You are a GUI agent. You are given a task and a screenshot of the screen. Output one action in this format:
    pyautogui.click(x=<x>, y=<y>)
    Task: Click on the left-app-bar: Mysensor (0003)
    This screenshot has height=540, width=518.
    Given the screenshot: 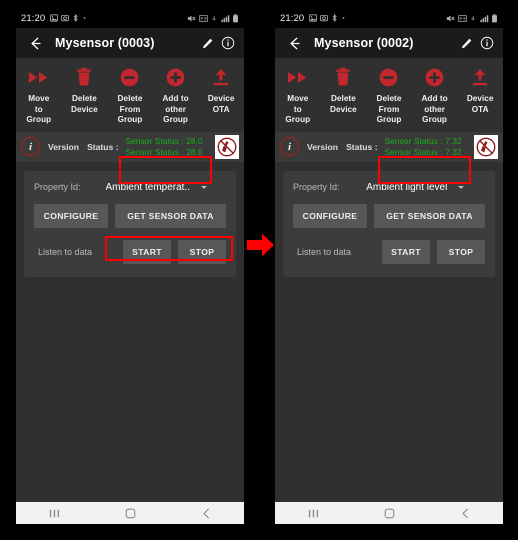 What is the action you would take?
    pyautogui.click(x=130, y=43)
    